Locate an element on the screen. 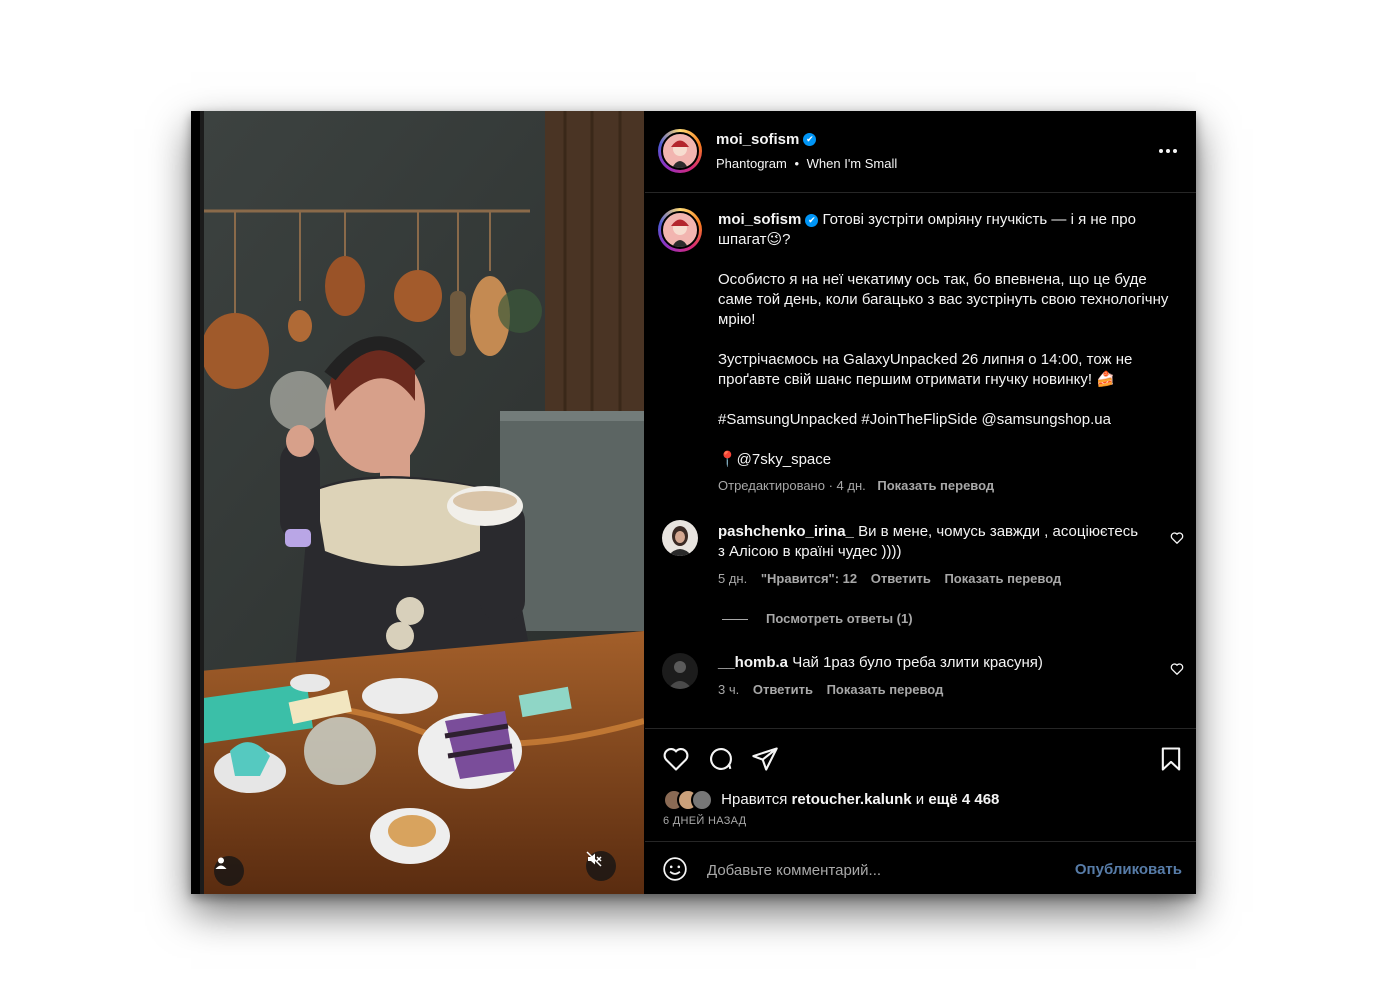 The height and width of the screenshot is (1005, 1385). comment-bubble-icon is located at coordinates (721, 762).